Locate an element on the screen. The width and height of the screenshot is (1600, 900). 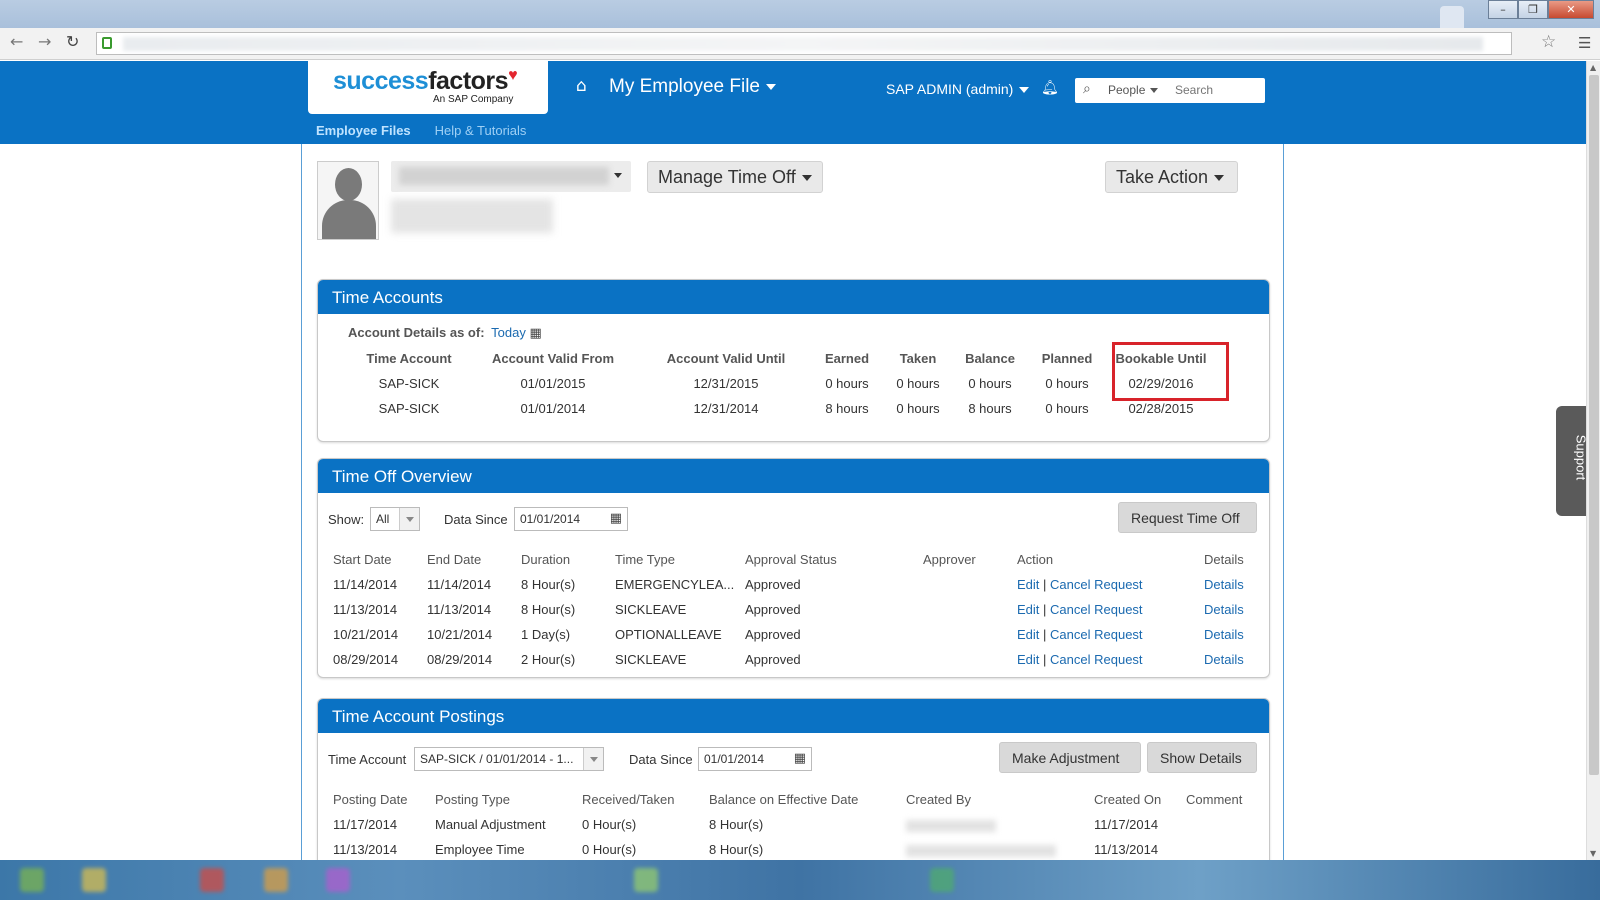
bell-icon: 🔔︎ is located at coordinates (1050, 88).